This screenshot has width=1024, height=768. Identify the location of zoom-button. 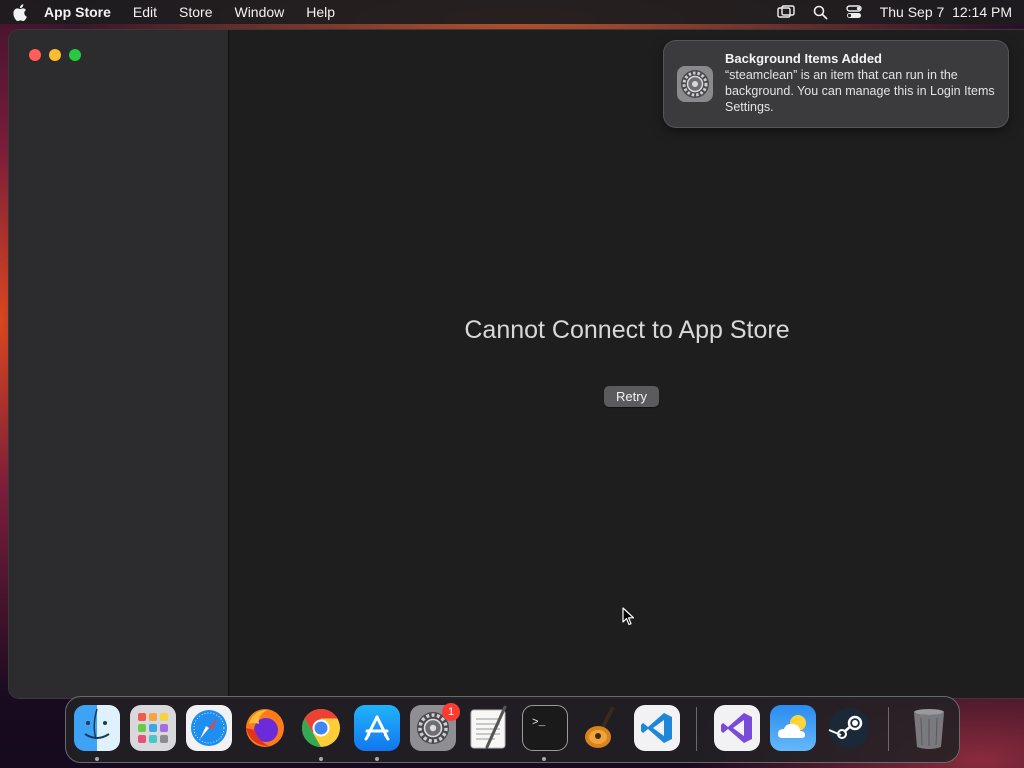
(75, 55).